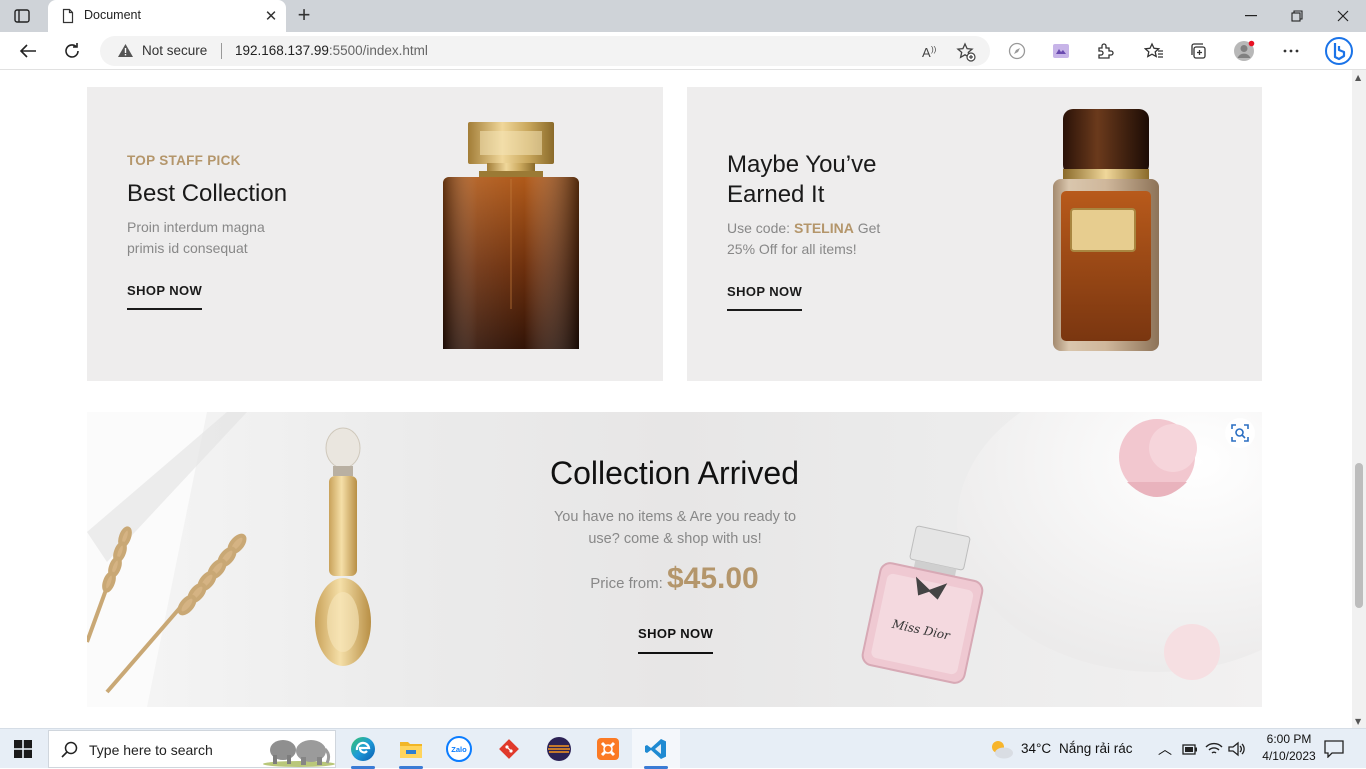 The height and width of the screenshot is (769, 1366). Describe the element at coordinates (1237, 749) in the screenshot. I see `volume-icon` at that location.